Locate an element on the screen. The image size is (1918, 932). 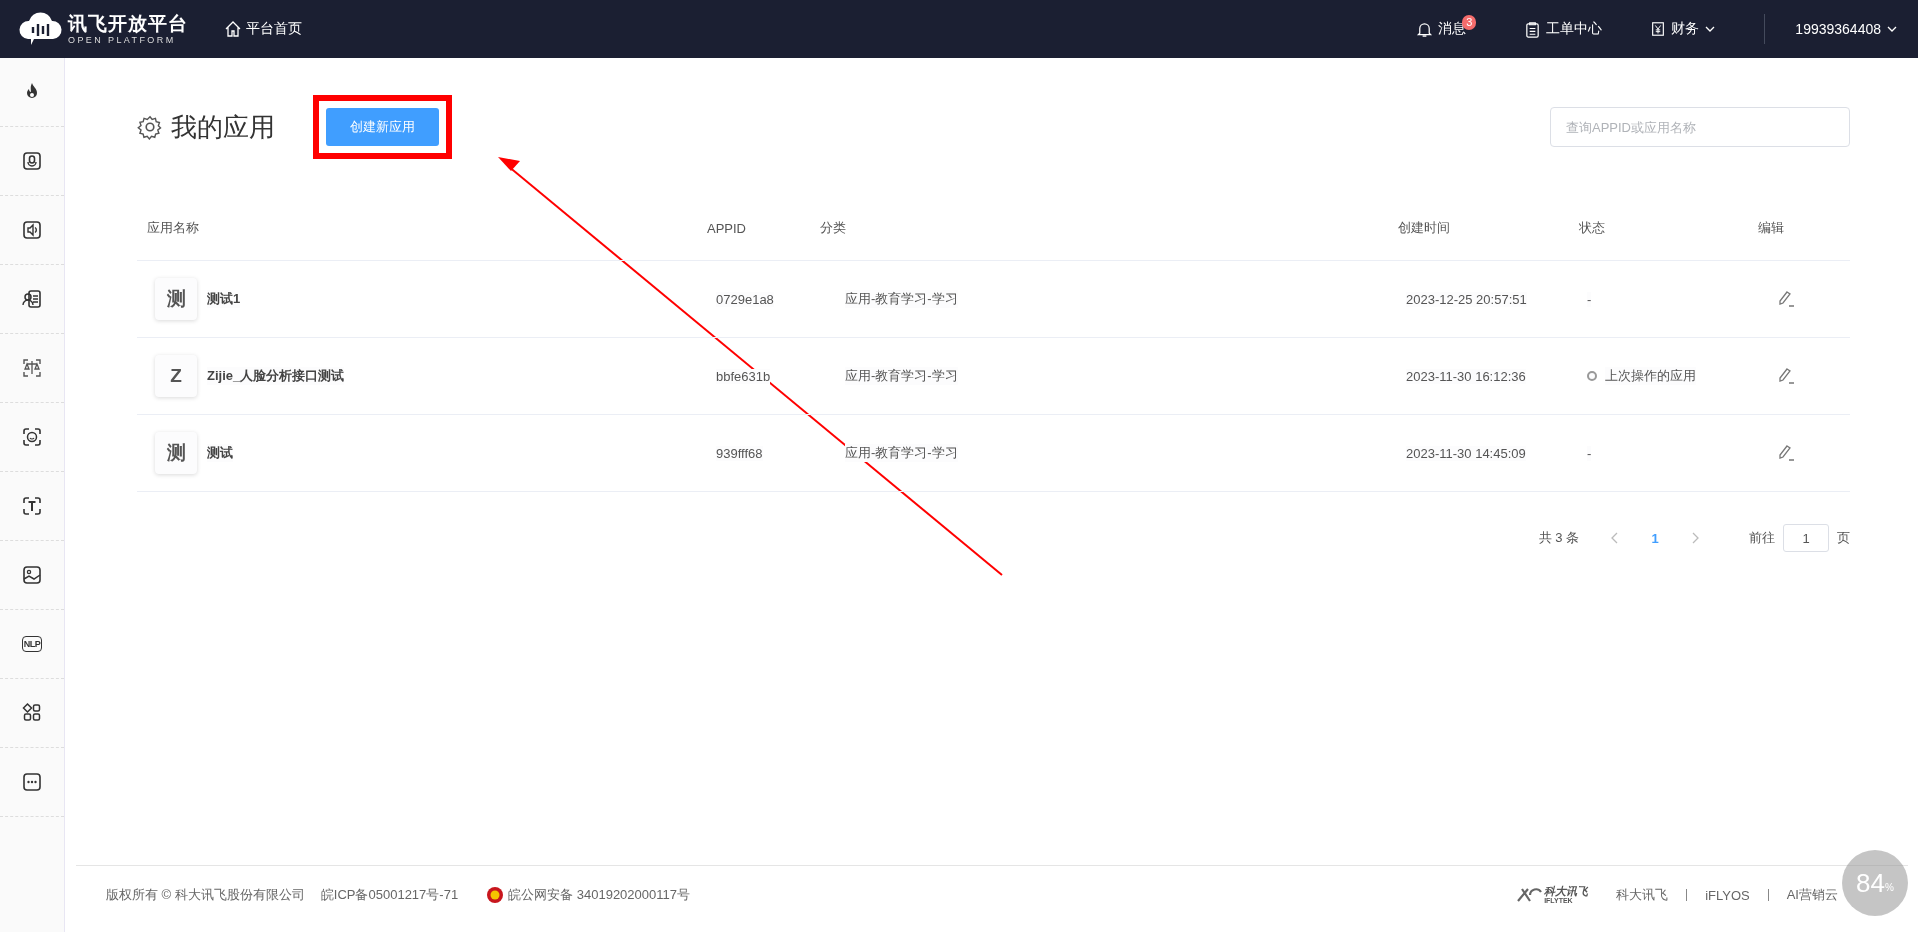
police-record-link: 皖公网安备 34019202000117号 is located at coordinates (599, 895).